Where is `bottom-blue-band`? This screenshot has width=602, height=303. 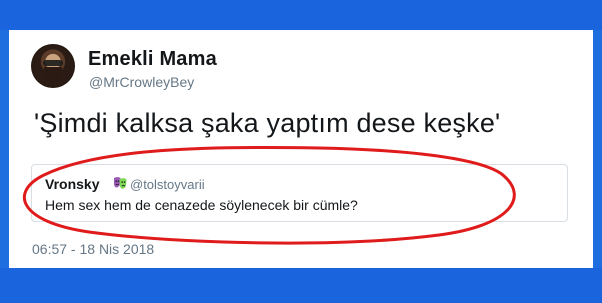
bottom-blue-band is located at coordinates (301, 285).